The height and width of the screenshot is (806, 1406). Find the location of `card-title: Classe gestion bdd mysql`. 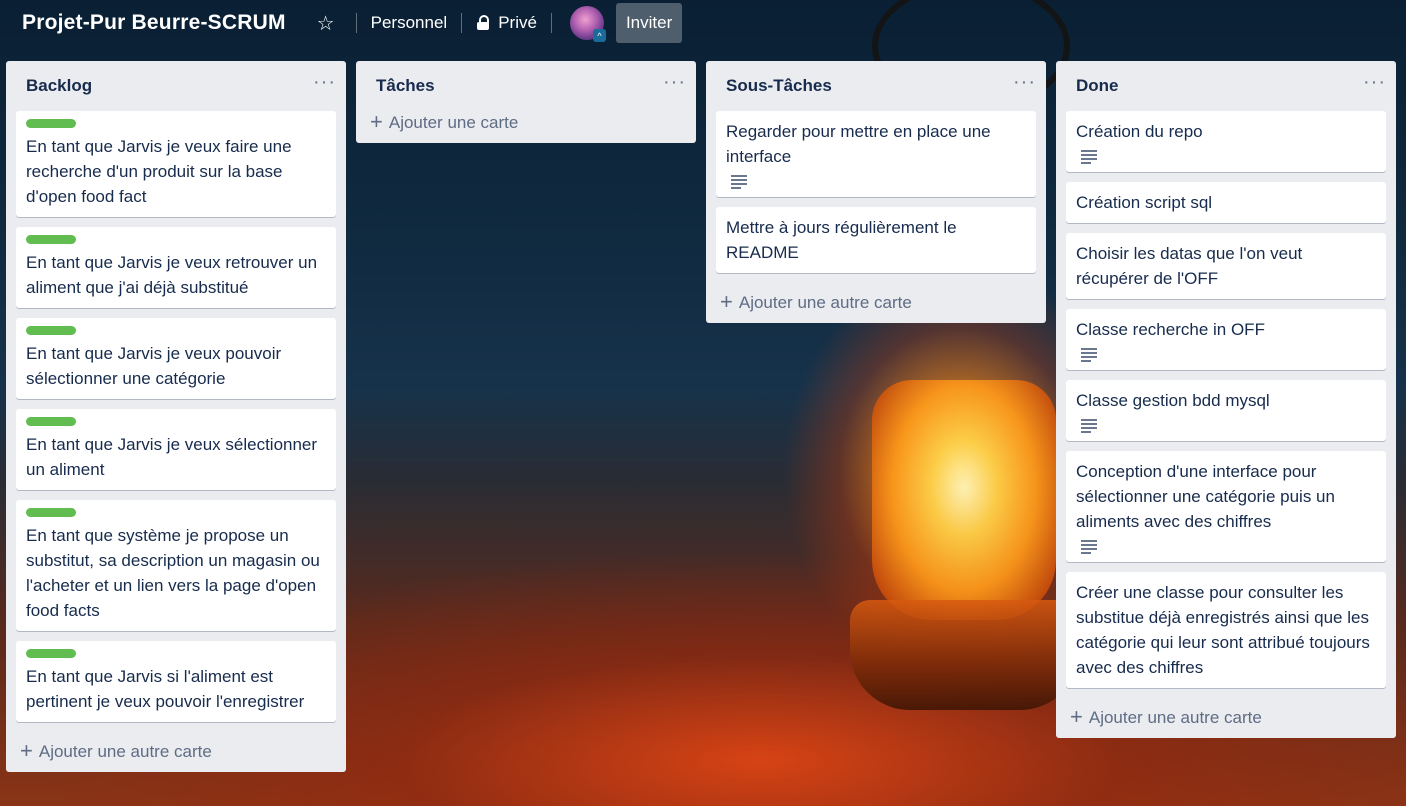

card-title: Classe gestion bdd mysql is located at coordinates (1173, 400).